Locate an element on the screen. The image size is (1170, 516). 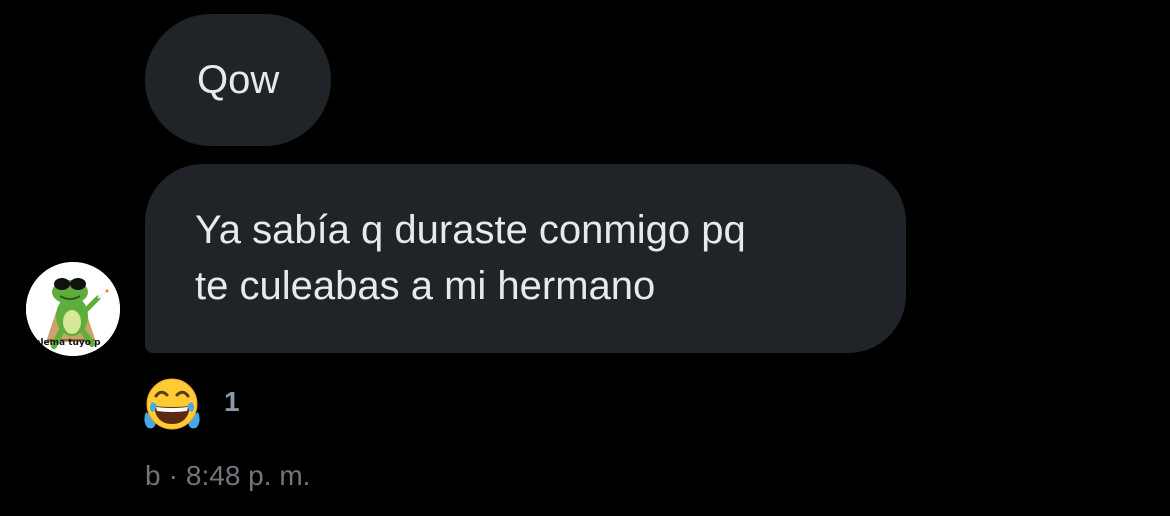
avatar: blema tuyo p is located at coordinates (73, 309).